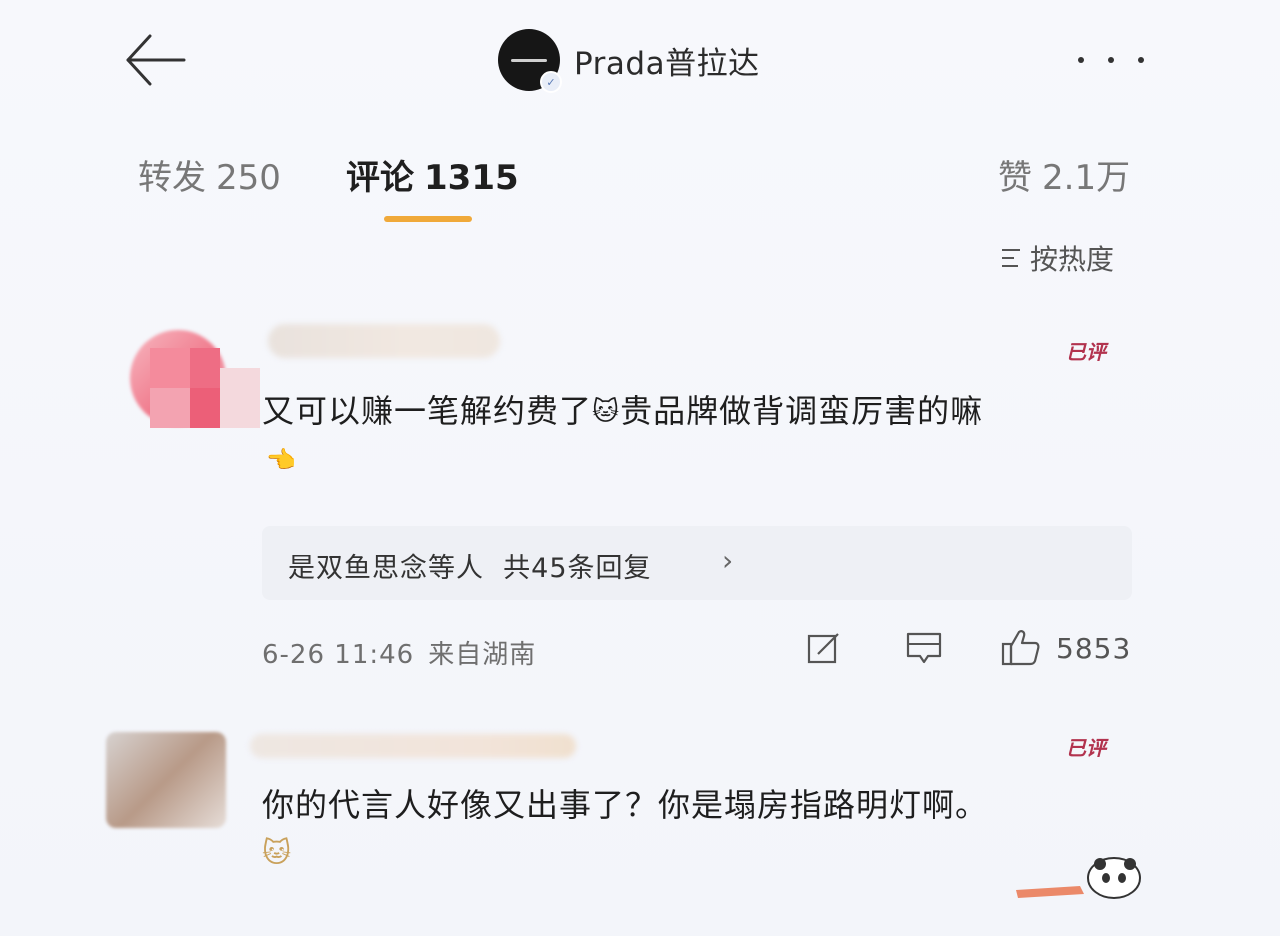  What do you see at coordinates (802, 411) in the screenshot?
I see `comment-text-part: 贵品牌做背调蛮厉害的嘛` at bounding box center [802, 411].